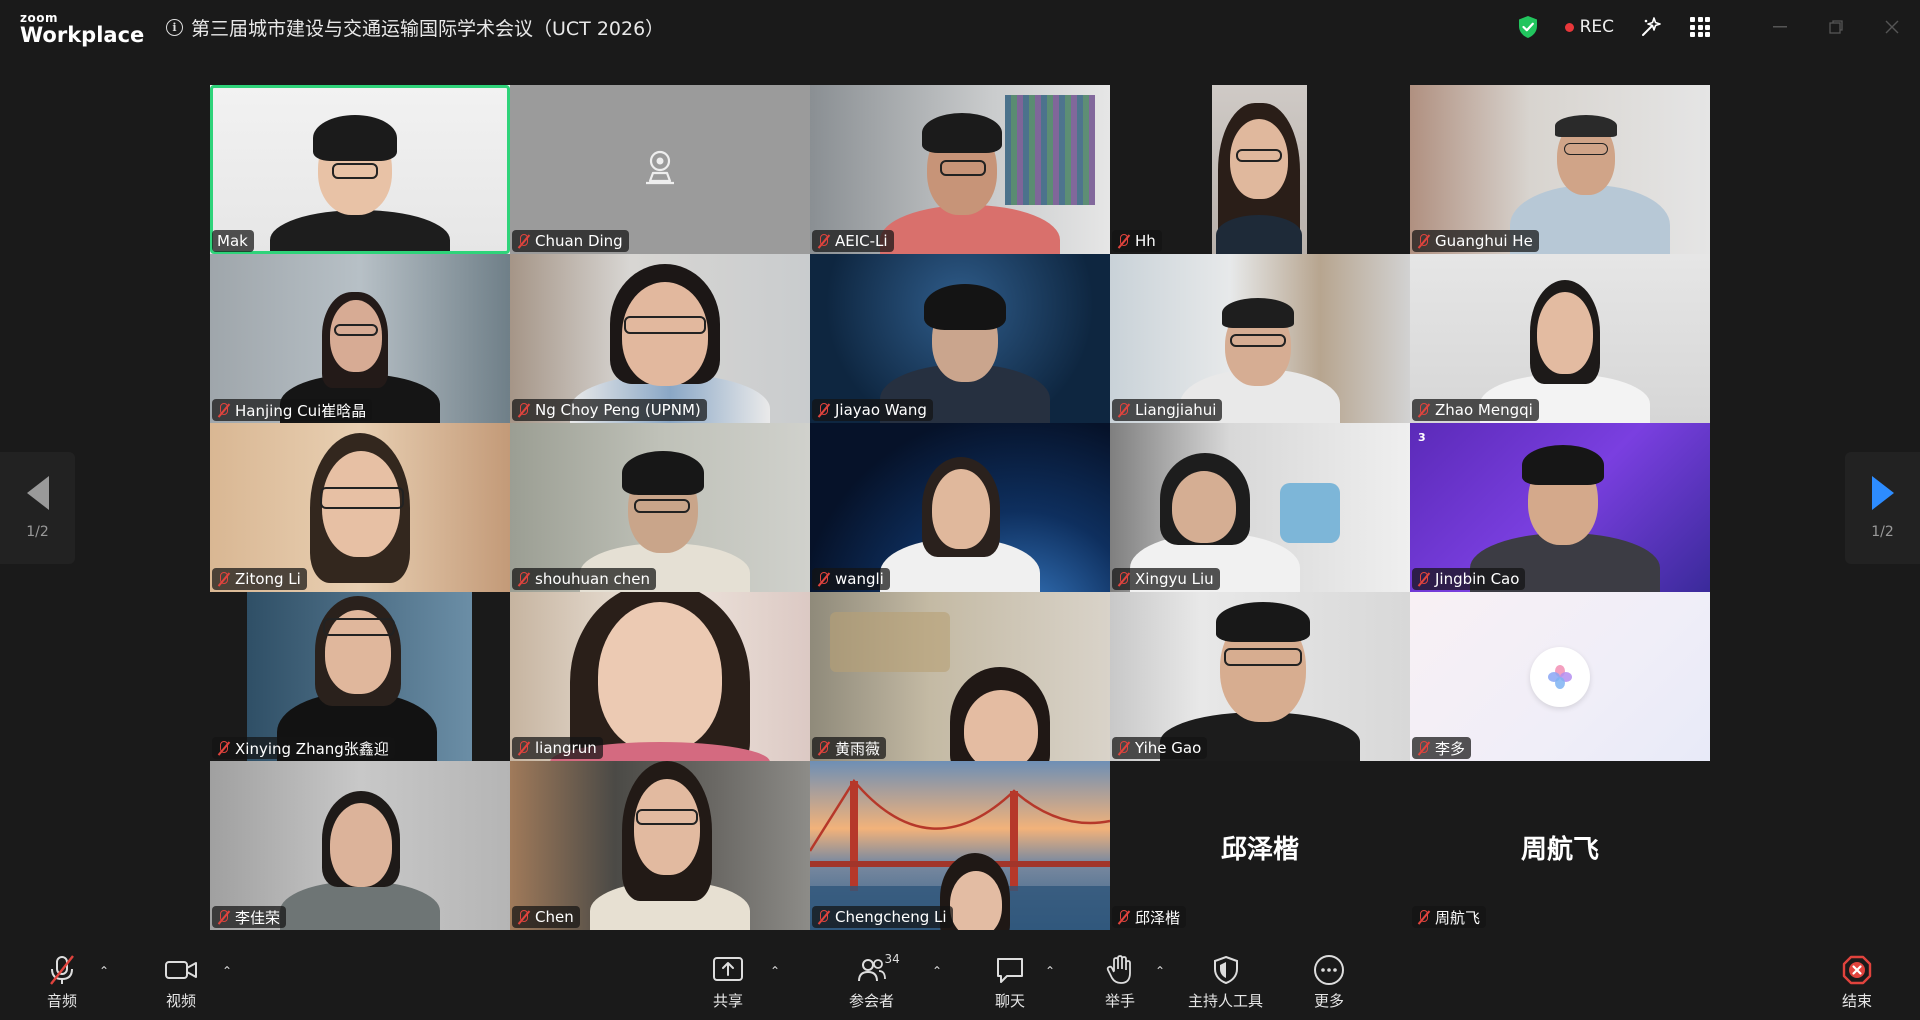  Describe the element at coordinates (1596, 27) in the screenshot. I see `rec-label: REC` at that location.